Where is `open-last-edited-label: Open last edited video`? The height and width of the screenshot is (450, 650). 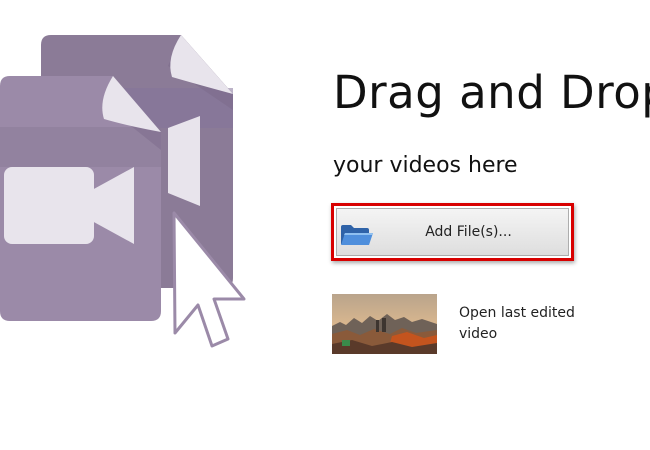
open-last-edited-label: Open last edited video is located at coordinates (517, 323).